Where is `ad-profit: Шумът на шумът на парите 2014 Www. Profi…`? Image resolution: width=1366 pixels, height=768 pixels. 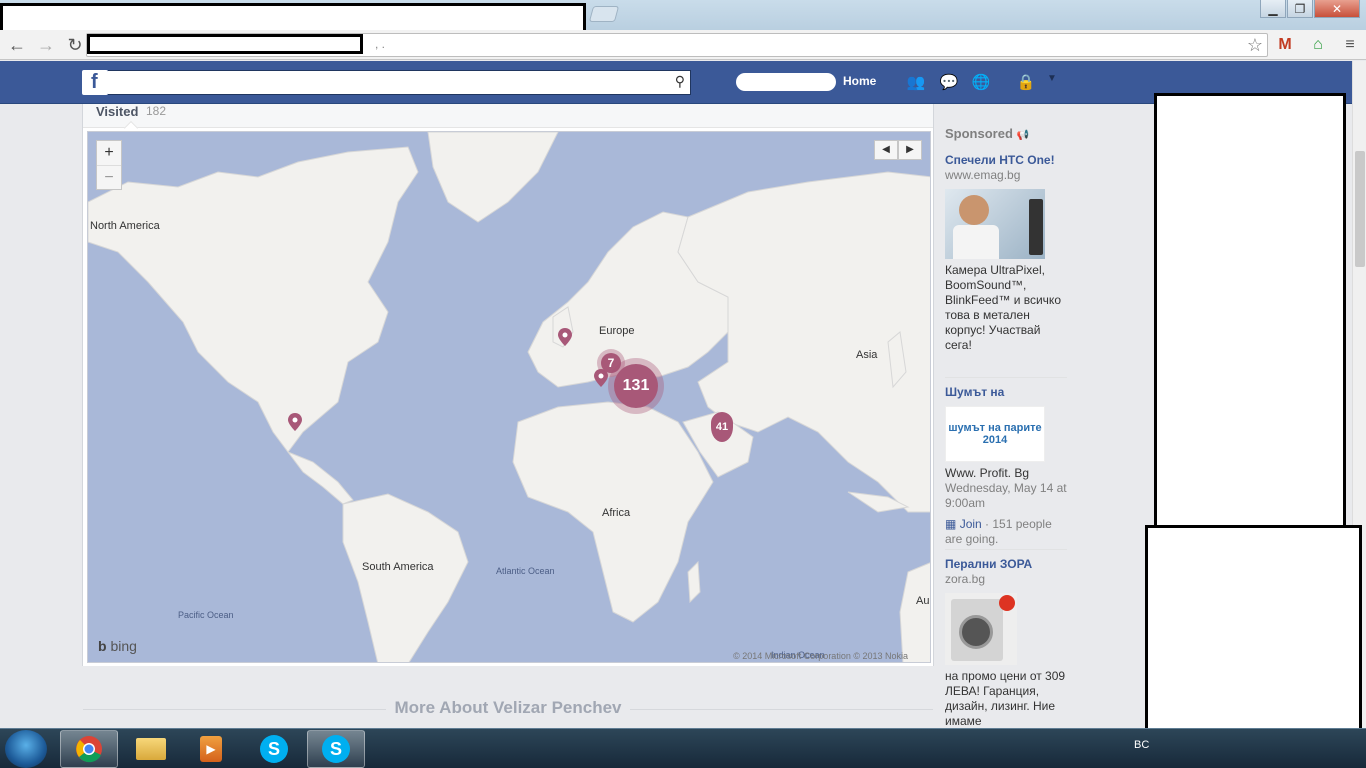 ad-profit: Шумът на шумът на парите 2014 Www. Profi… is located at coordinates (1006, 465).